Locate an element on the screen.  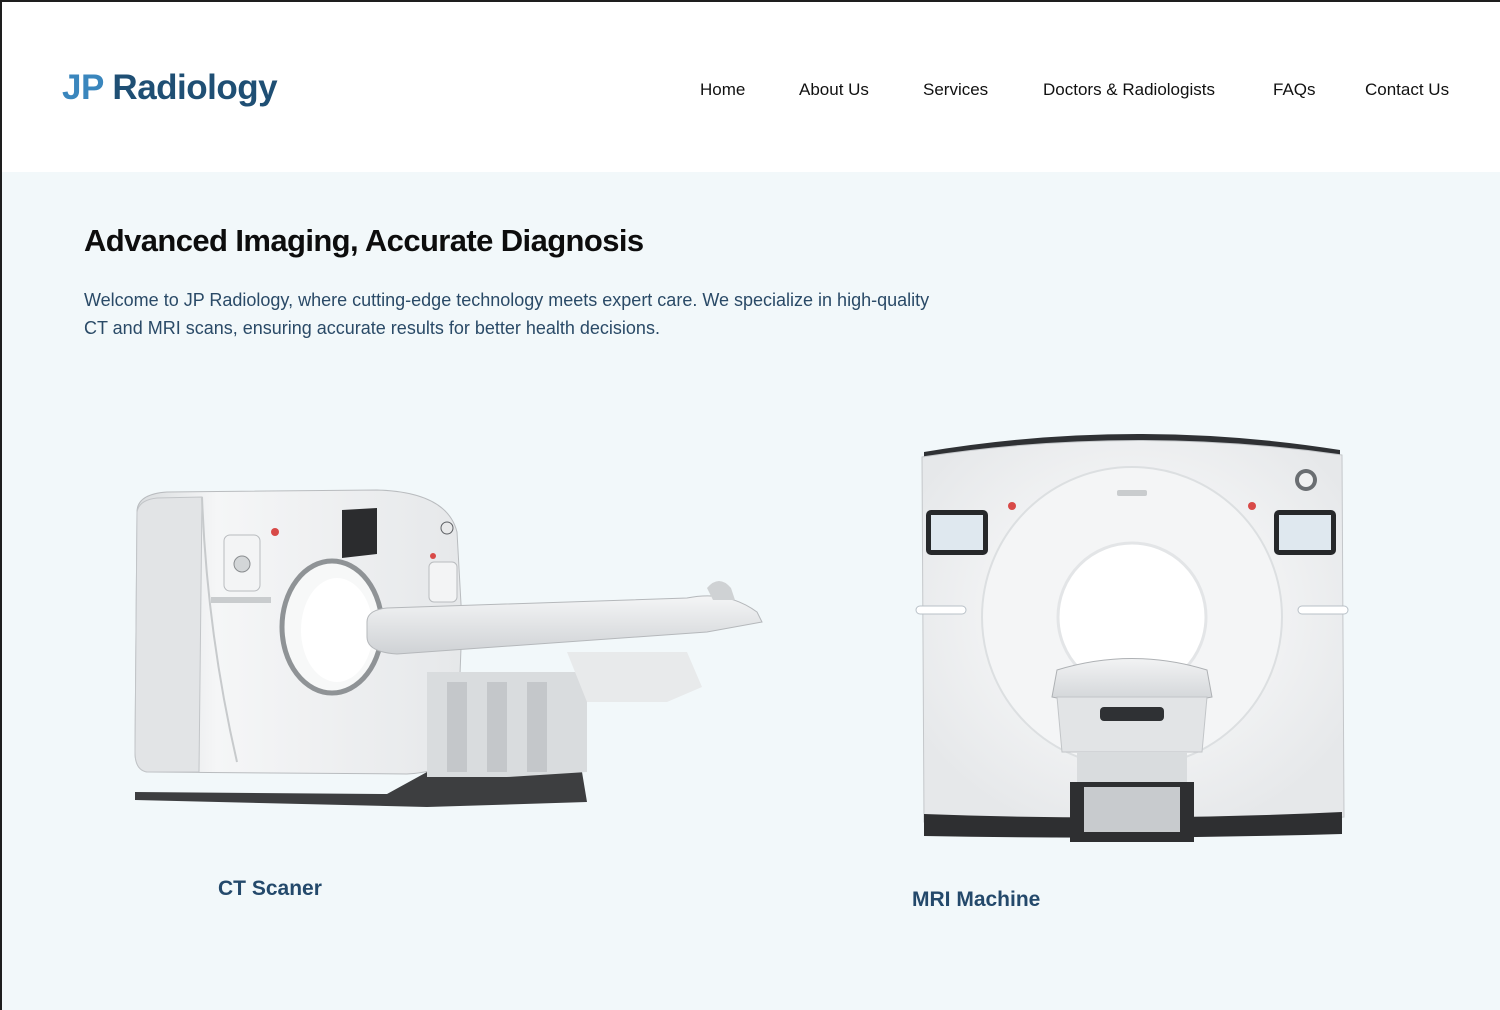
nav-item-services: Services is located at coordinates (955, 90).